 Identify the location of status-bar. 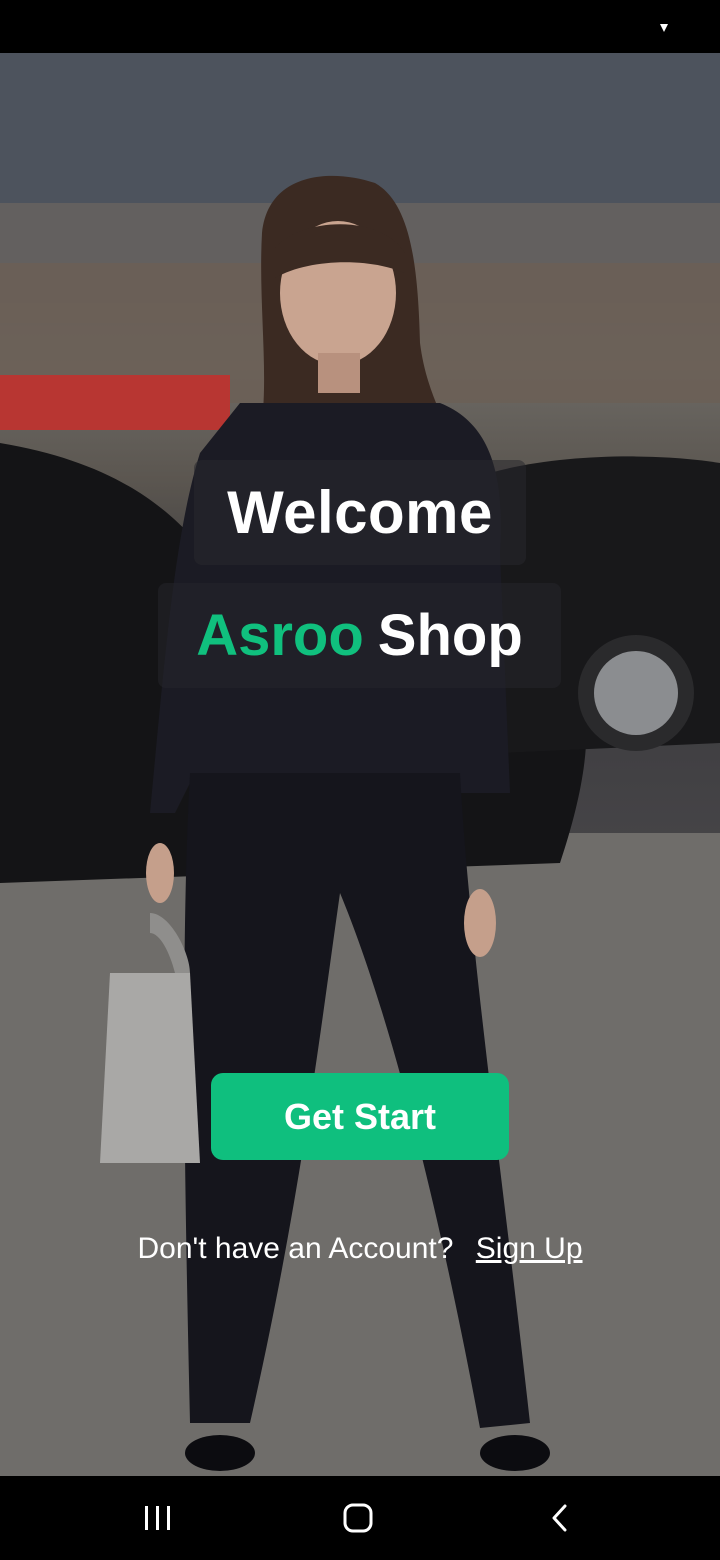
(360, 26).